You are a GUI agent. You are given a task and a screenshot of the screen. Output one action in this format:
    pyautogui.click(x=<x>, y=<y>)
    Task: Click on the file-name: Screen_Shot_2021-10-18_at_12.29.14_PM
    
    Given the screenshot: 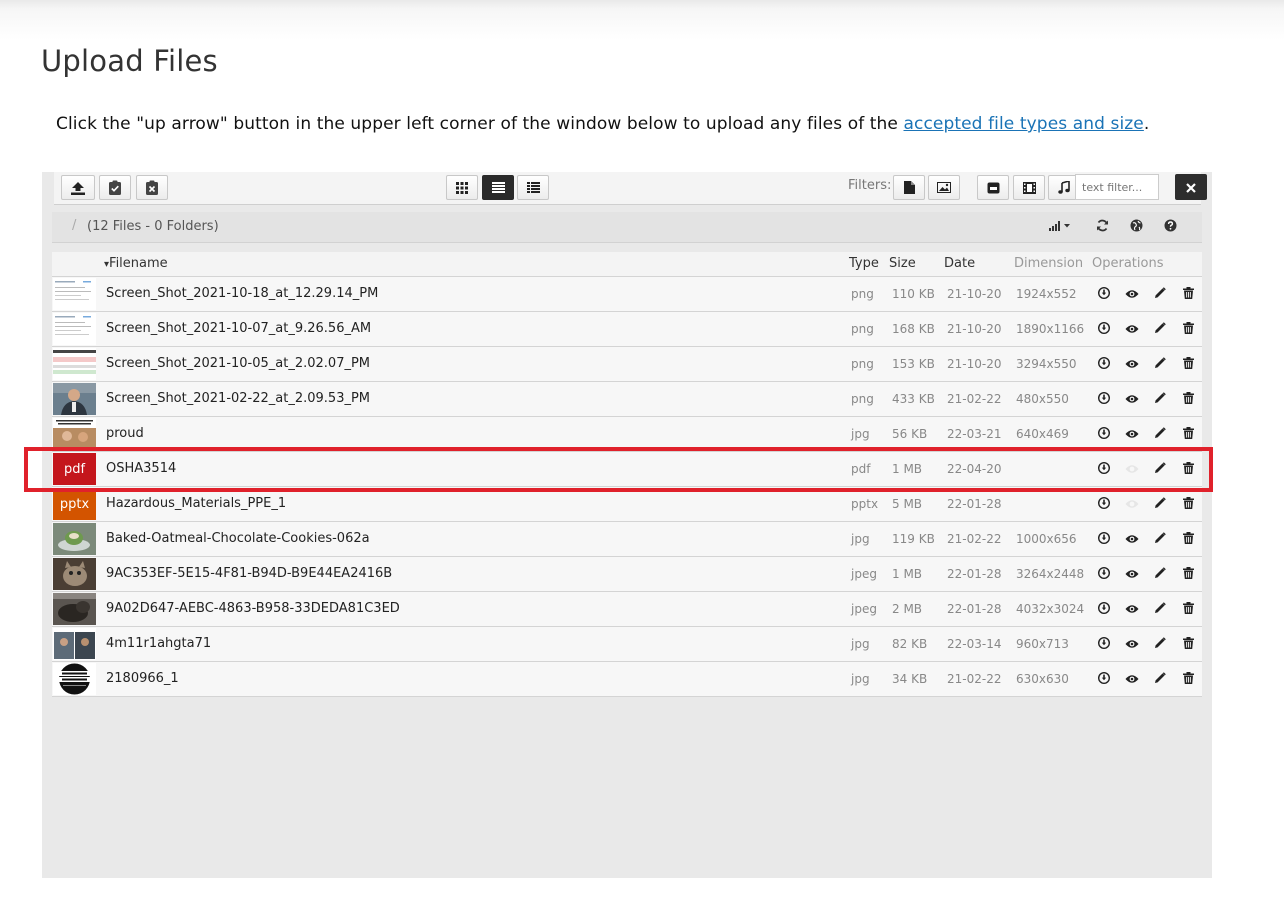 What is the action you would take?
    pyautogui.click(x=242, y=293)
    